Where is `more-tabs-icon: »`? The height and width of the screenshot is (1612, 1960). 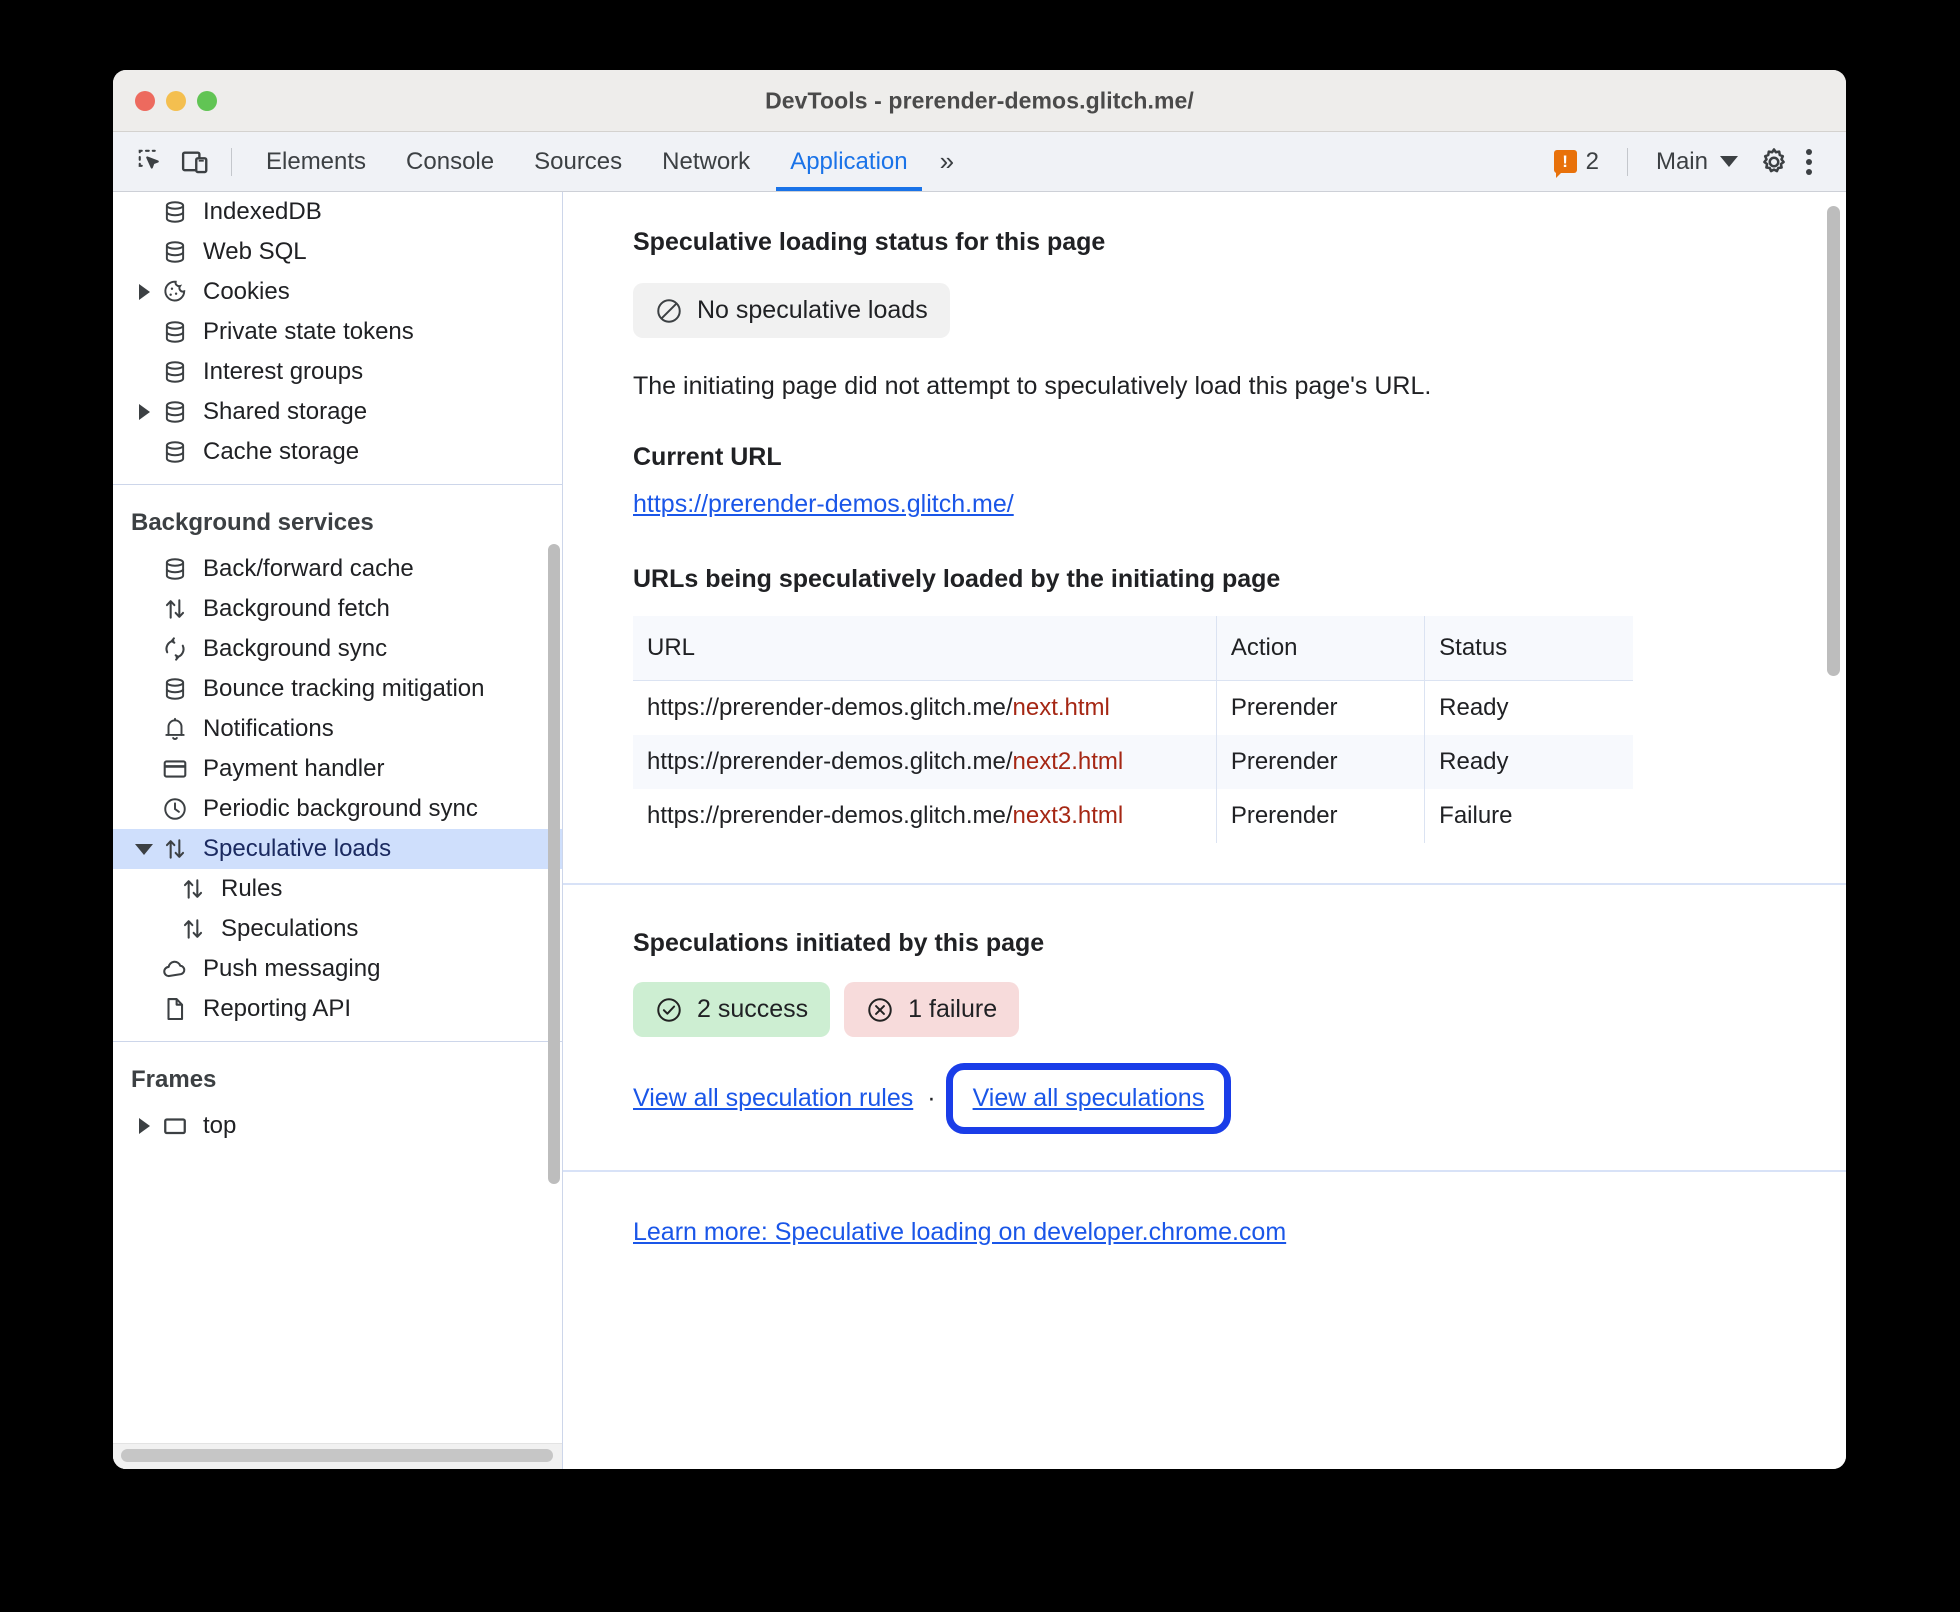 more-tabs-icon: » is located at coordinates (946, 161).